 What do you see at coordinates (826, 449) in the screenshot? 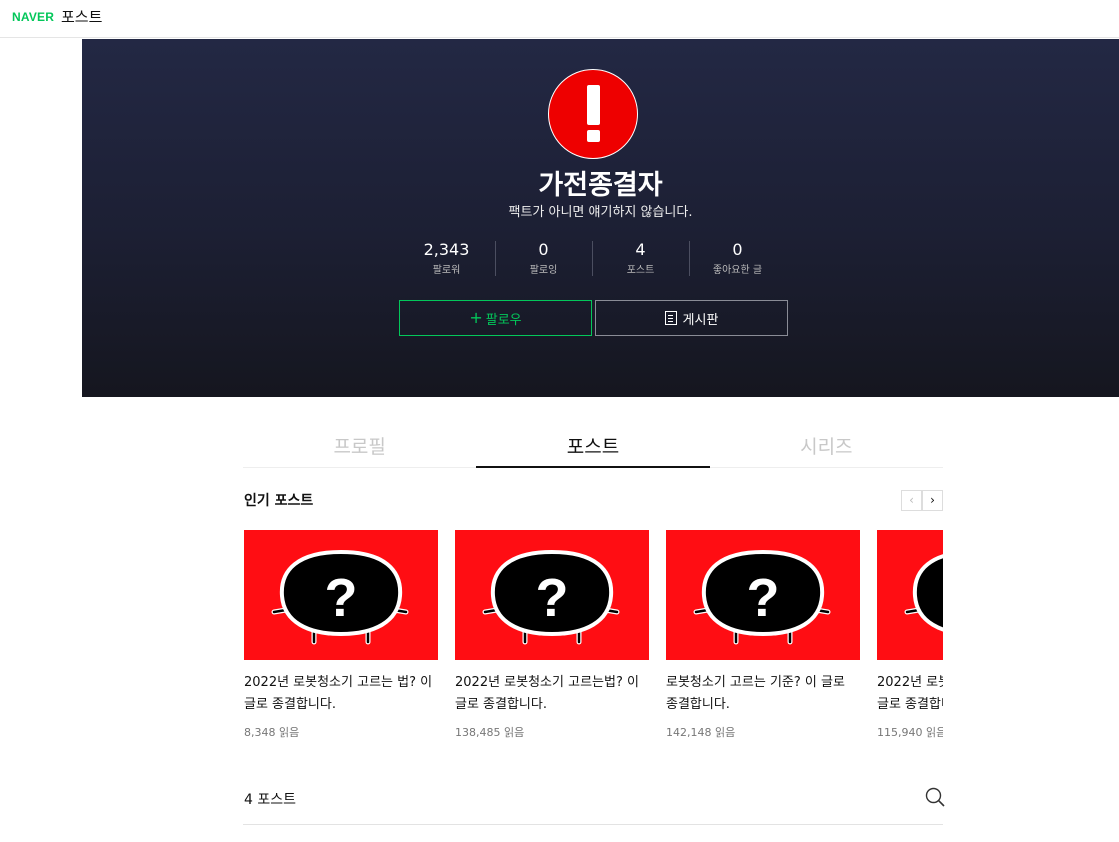
I see `tab-series: 시리즈` at bounding box center [826, 449].